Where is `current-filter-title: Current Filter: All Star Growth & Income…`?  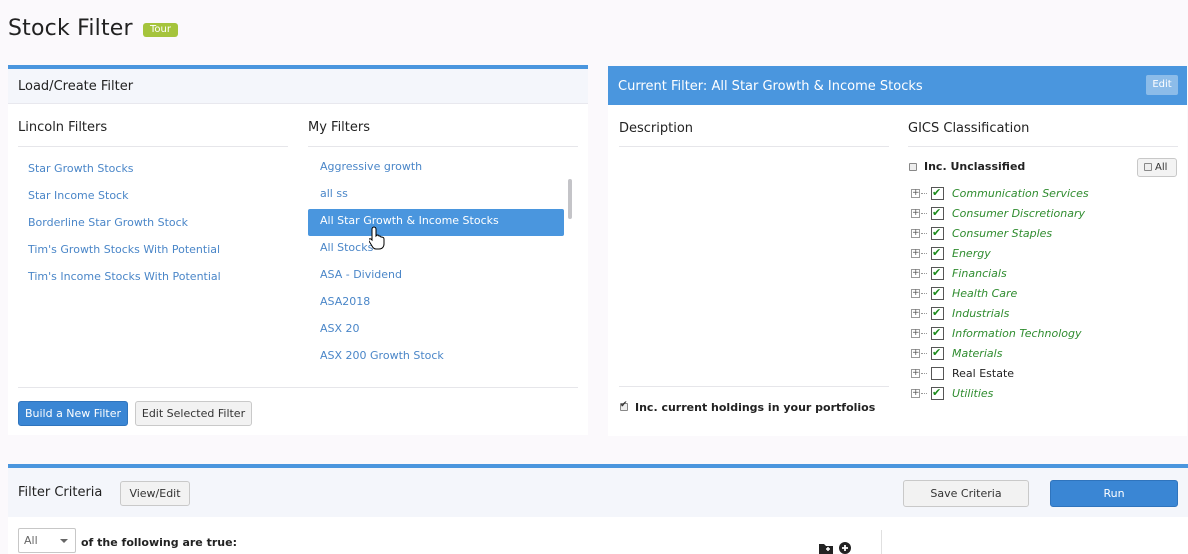
current-filter-title: Current Filter: All Star Growth & Income… is located at coordinates (897, 85).